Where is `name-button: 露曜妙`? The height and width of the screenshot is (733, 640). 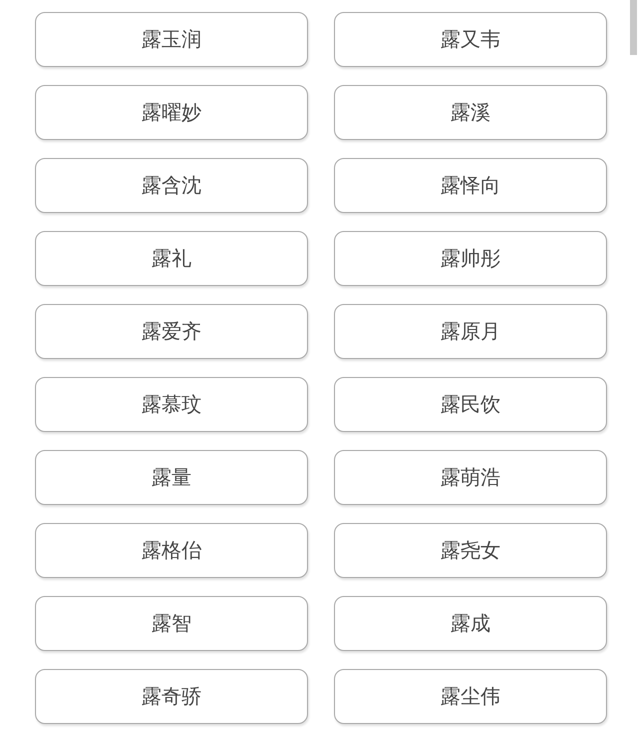 name-button: 露曜妙 is located at coordinates (171, 112).